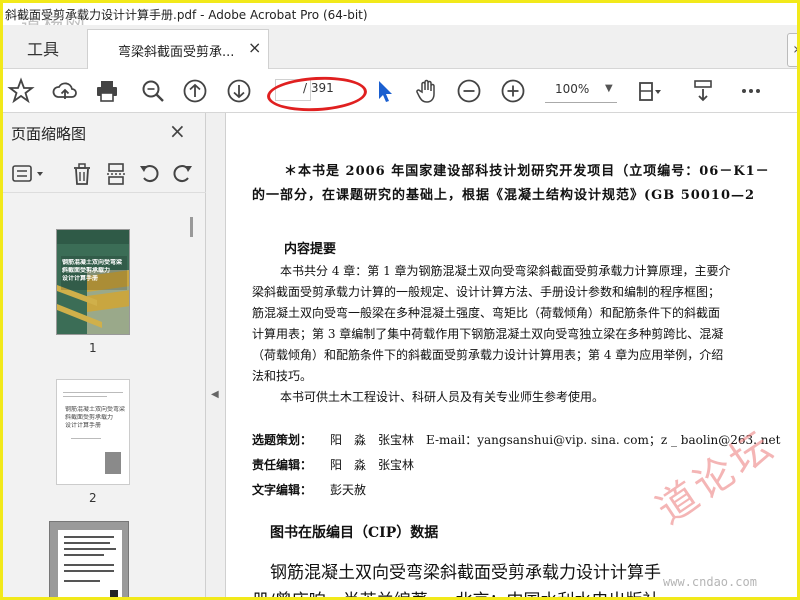  I want to click on tab-tools-label: 工具, so click(43, 49).